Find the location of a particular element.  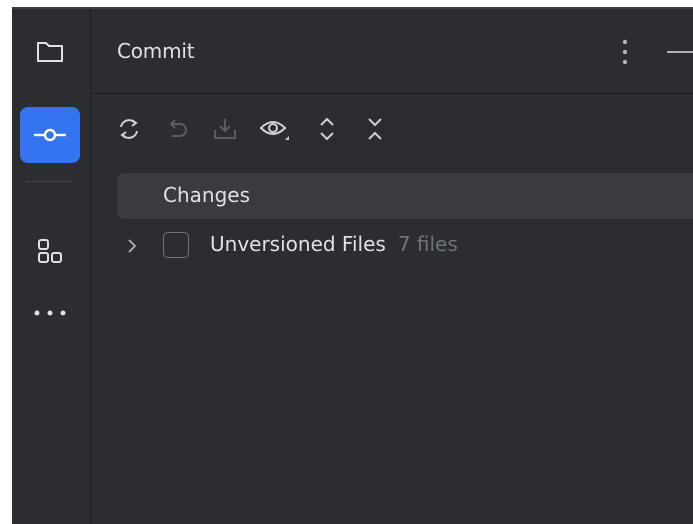

structure-icon is located at coordinates (50, 251).